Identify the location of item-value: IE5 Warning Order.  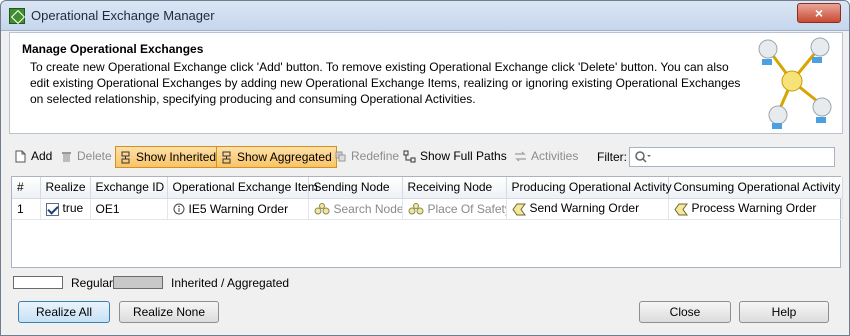
(238, 208).